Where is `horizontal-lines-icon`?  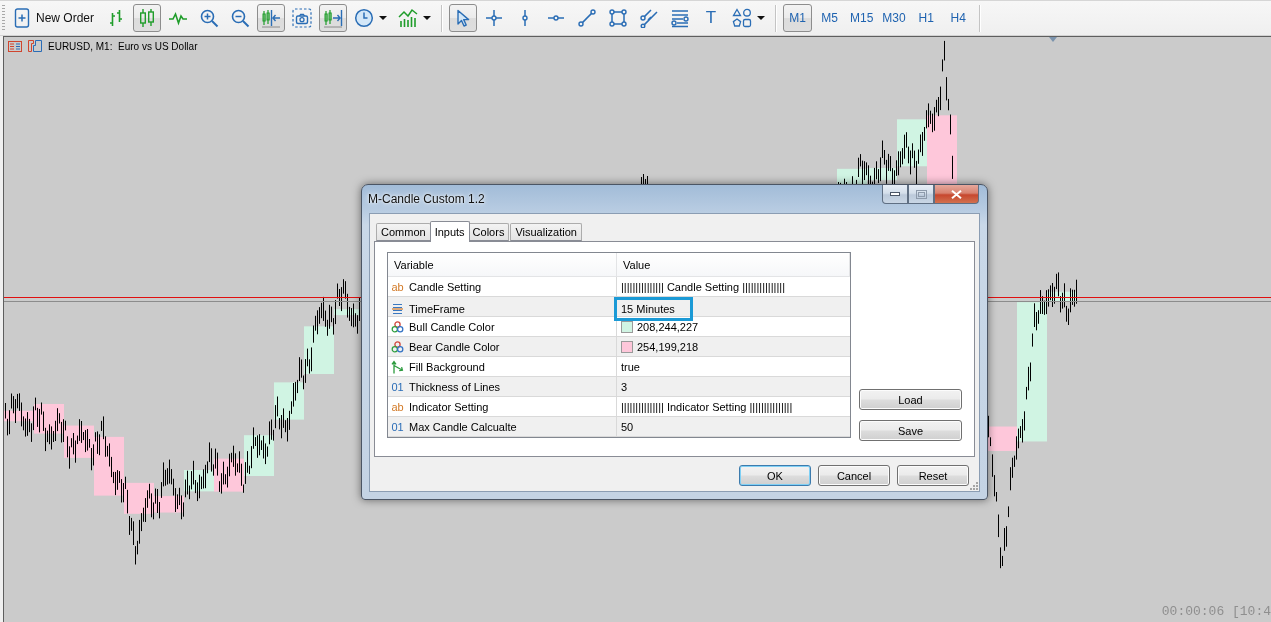
horizontal-lines-icon is located at coordinates (680, 18).